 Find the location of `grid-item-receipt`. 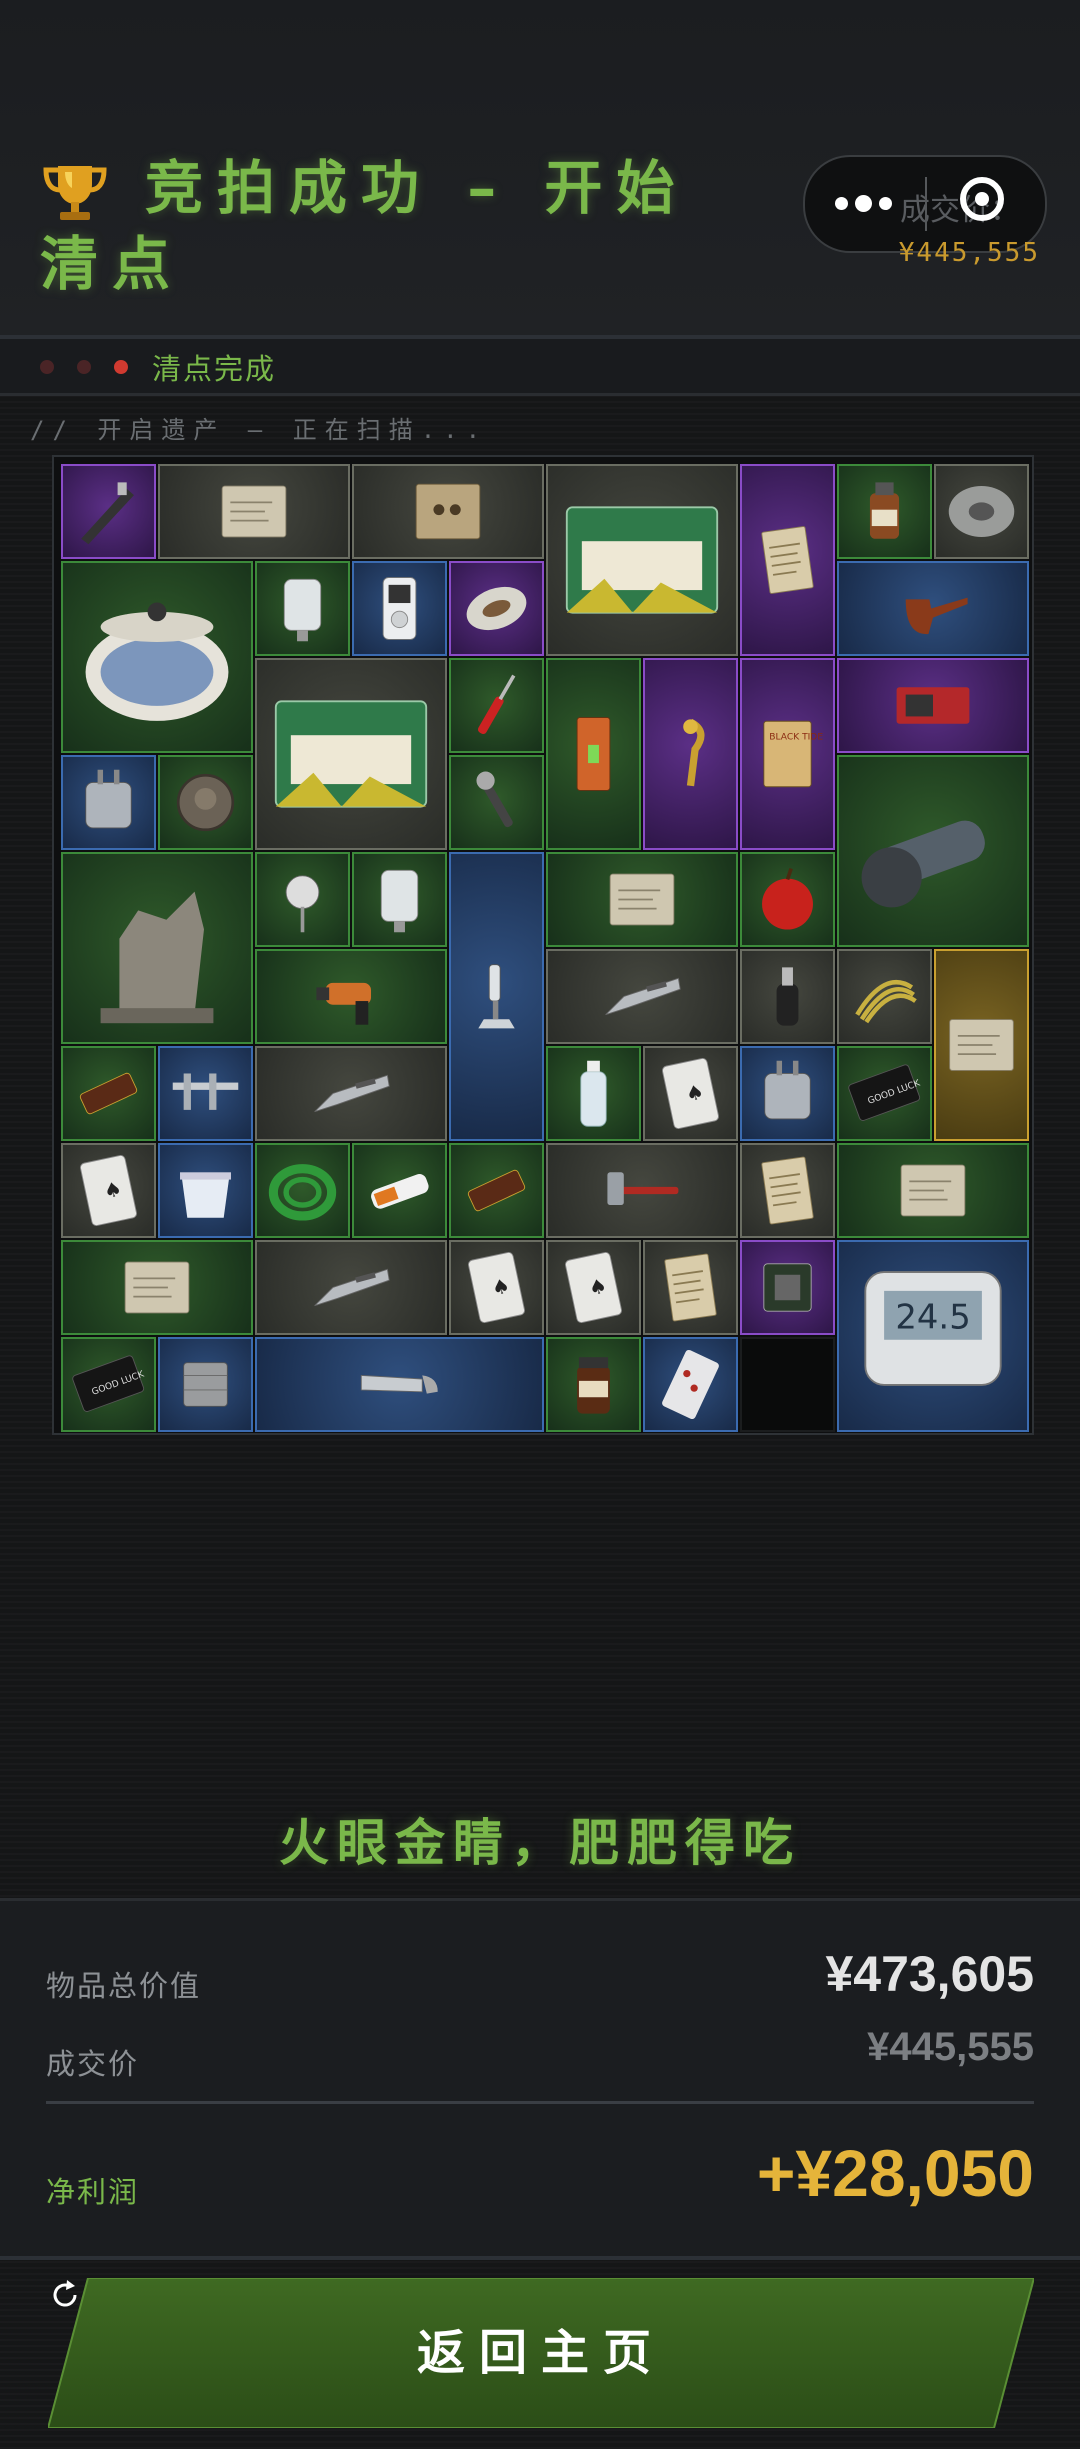

grid-item-receipt is located at coordinates (787, 1190).